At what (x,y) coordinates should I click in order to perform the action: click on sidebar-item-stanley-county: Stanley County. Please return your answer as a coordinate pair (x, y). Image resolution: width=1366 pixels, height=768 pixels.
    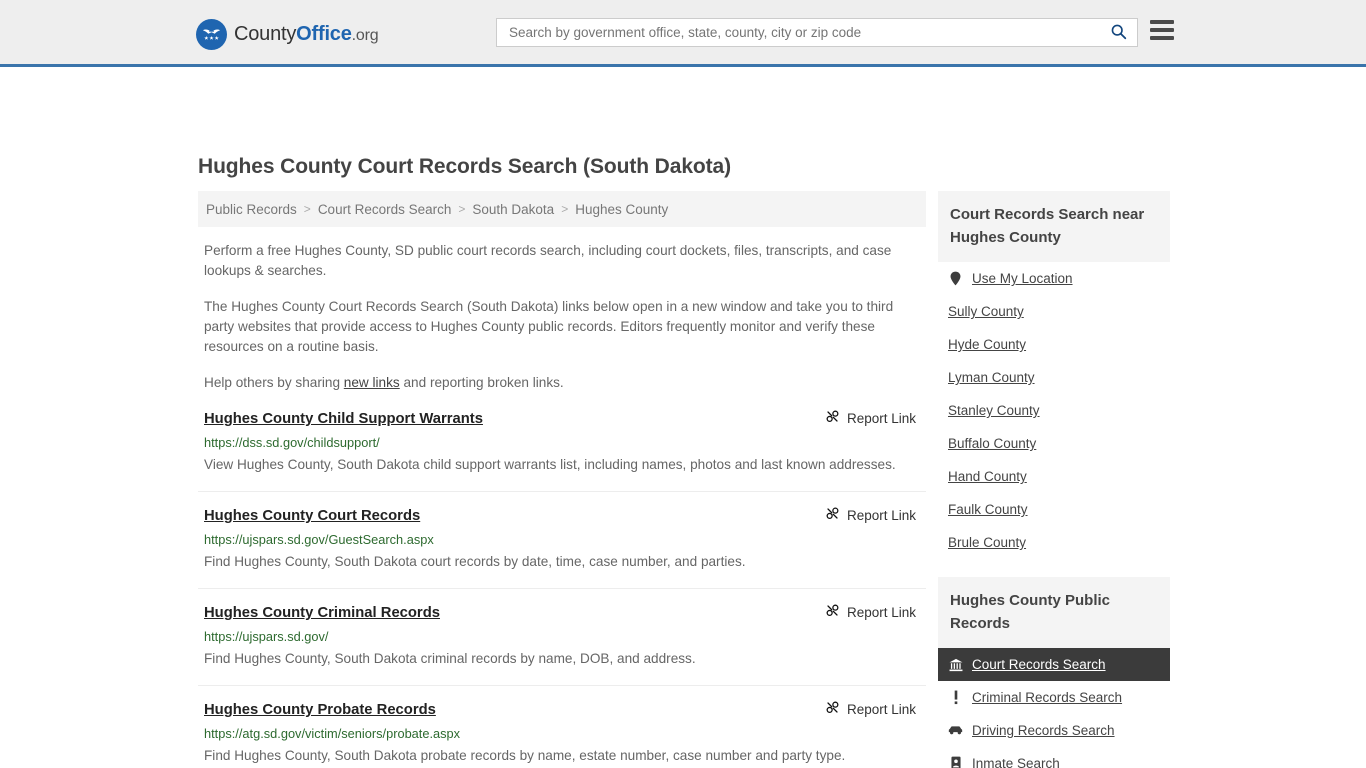
    Looking at the image, I should click on (1054, 410).